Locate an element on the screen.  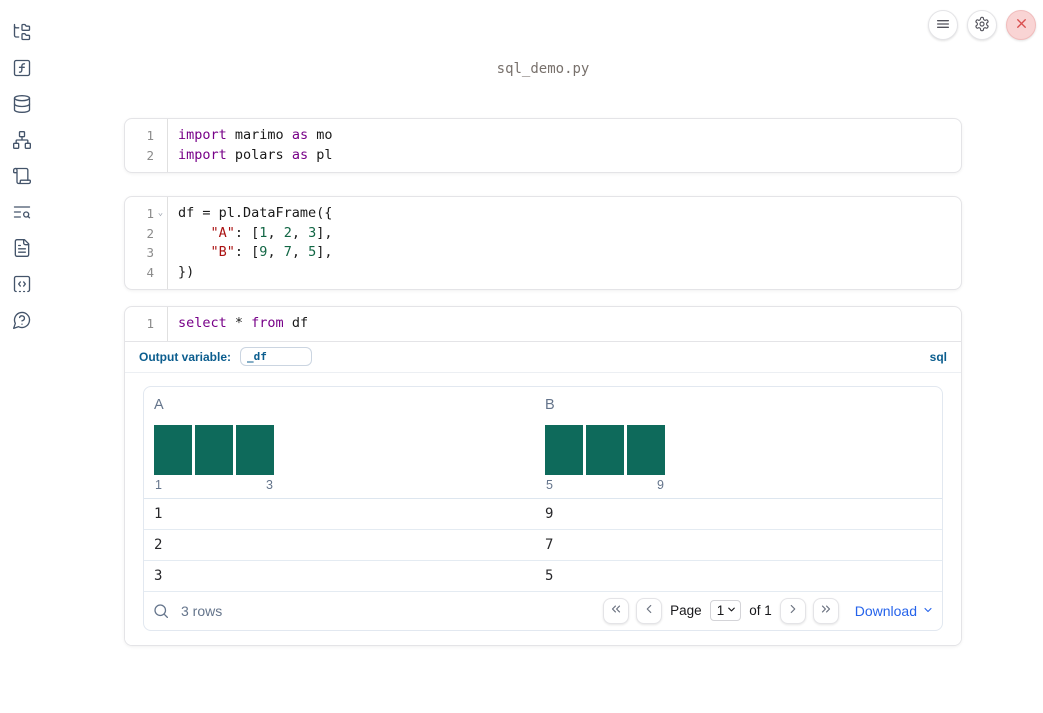
first-page-button is located at coordinates (616, 610).